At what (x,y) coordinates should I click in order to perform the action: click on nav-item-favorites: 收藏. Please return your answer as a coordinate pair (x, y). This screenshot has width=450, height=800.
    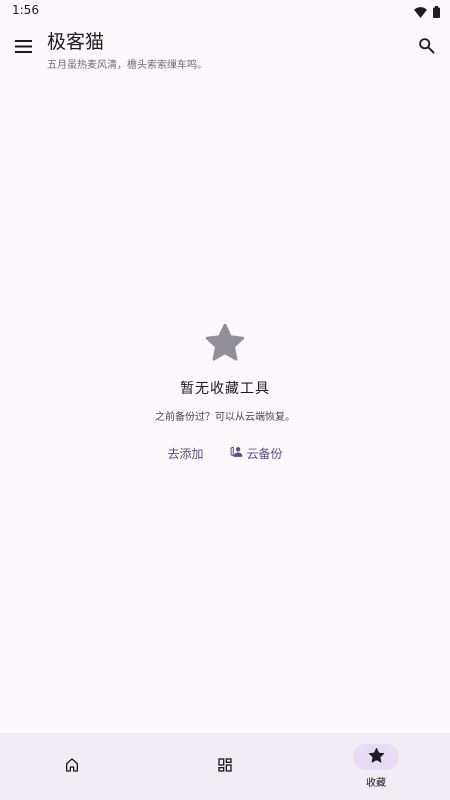
    Looking at the image, I should click on (376, 766).